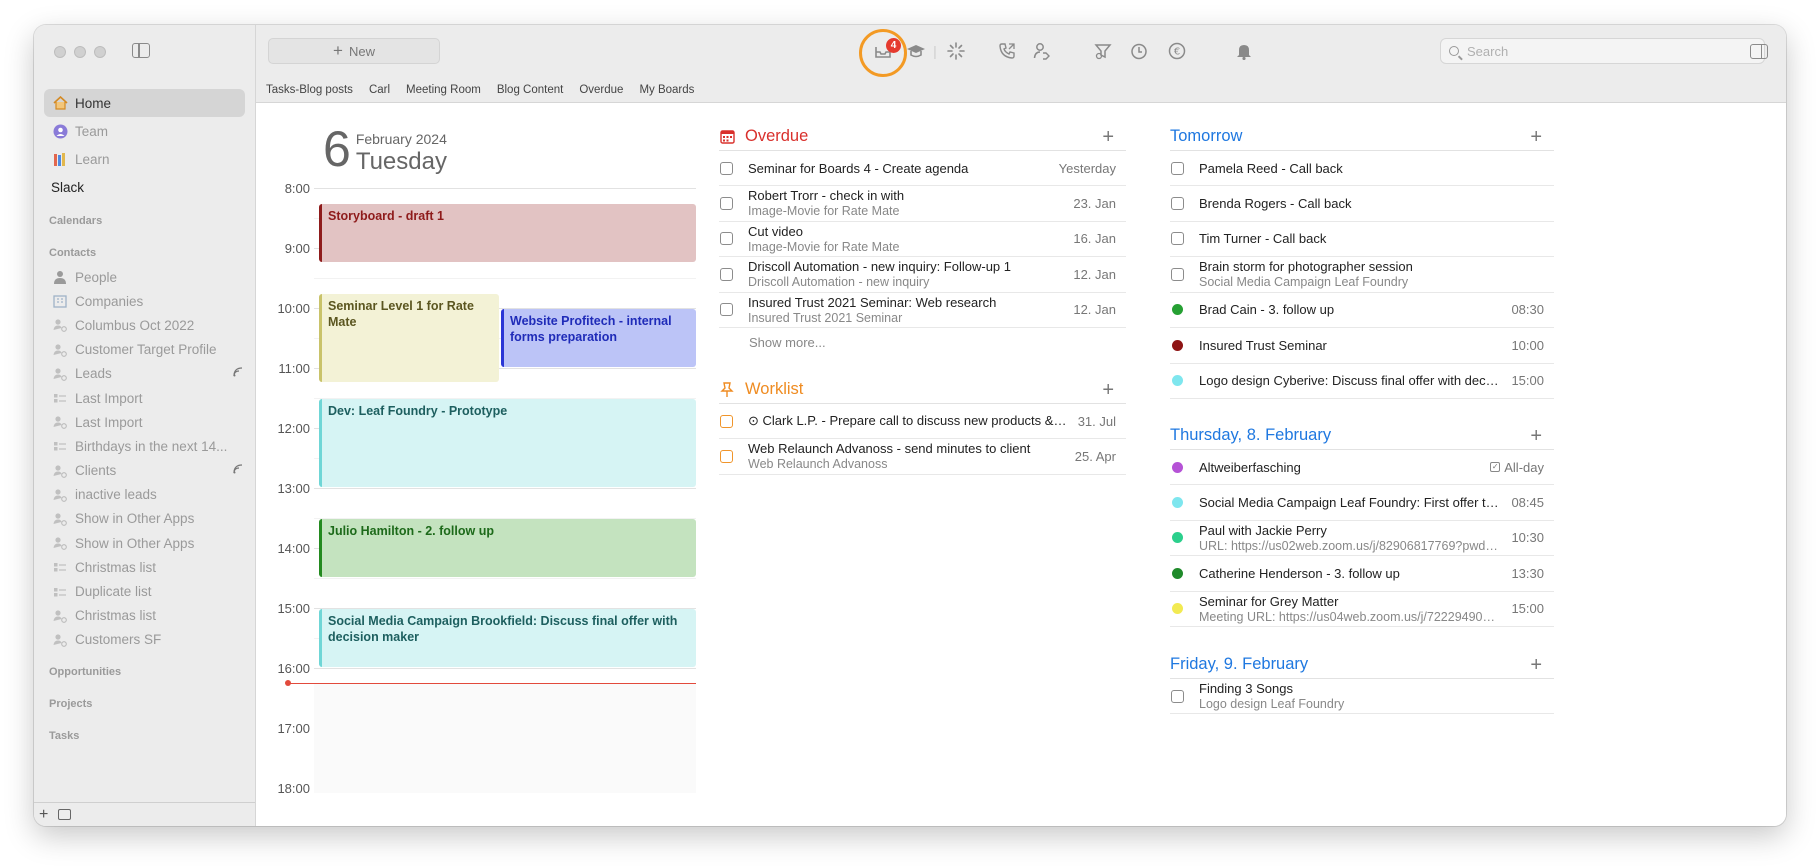 This screenshot has height=868, width=1819. What do you see at coordinates (507, 443) in the screenshot?
I see `calendar-event: Dev: Leaf Foundry - Prototype` at bounding box center [507, 443].